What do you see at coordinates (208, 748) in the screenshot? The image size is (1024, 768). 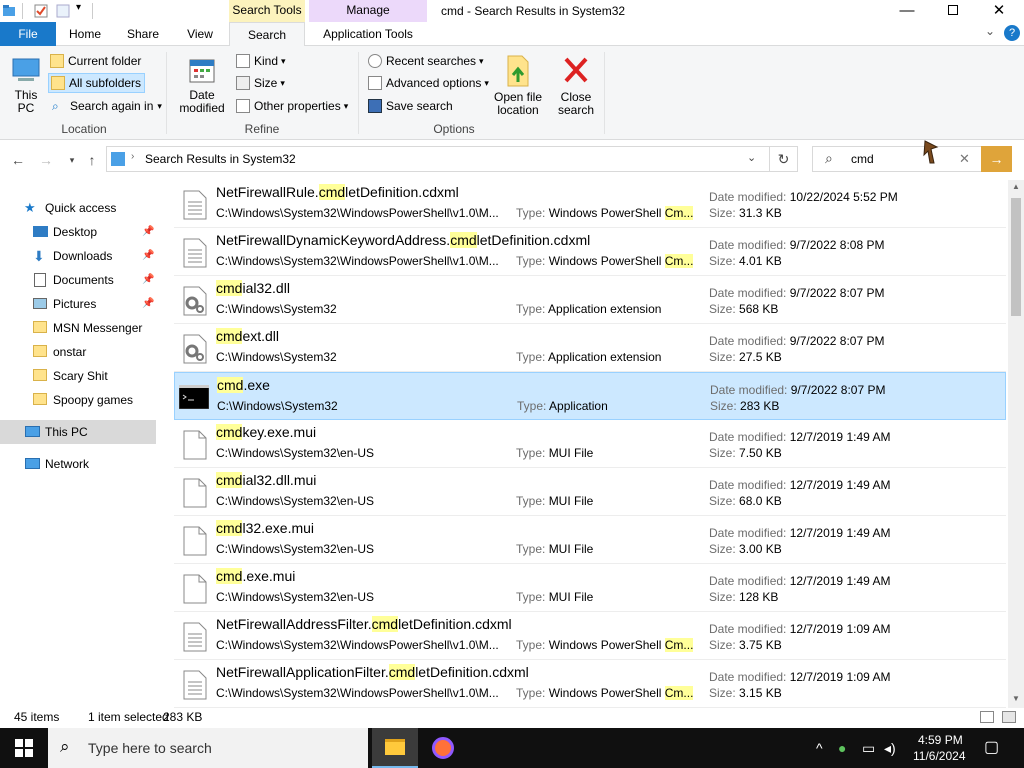 I see `taskbar-search-box: ⌕ Type here to search` at bounding box center [208, 748].